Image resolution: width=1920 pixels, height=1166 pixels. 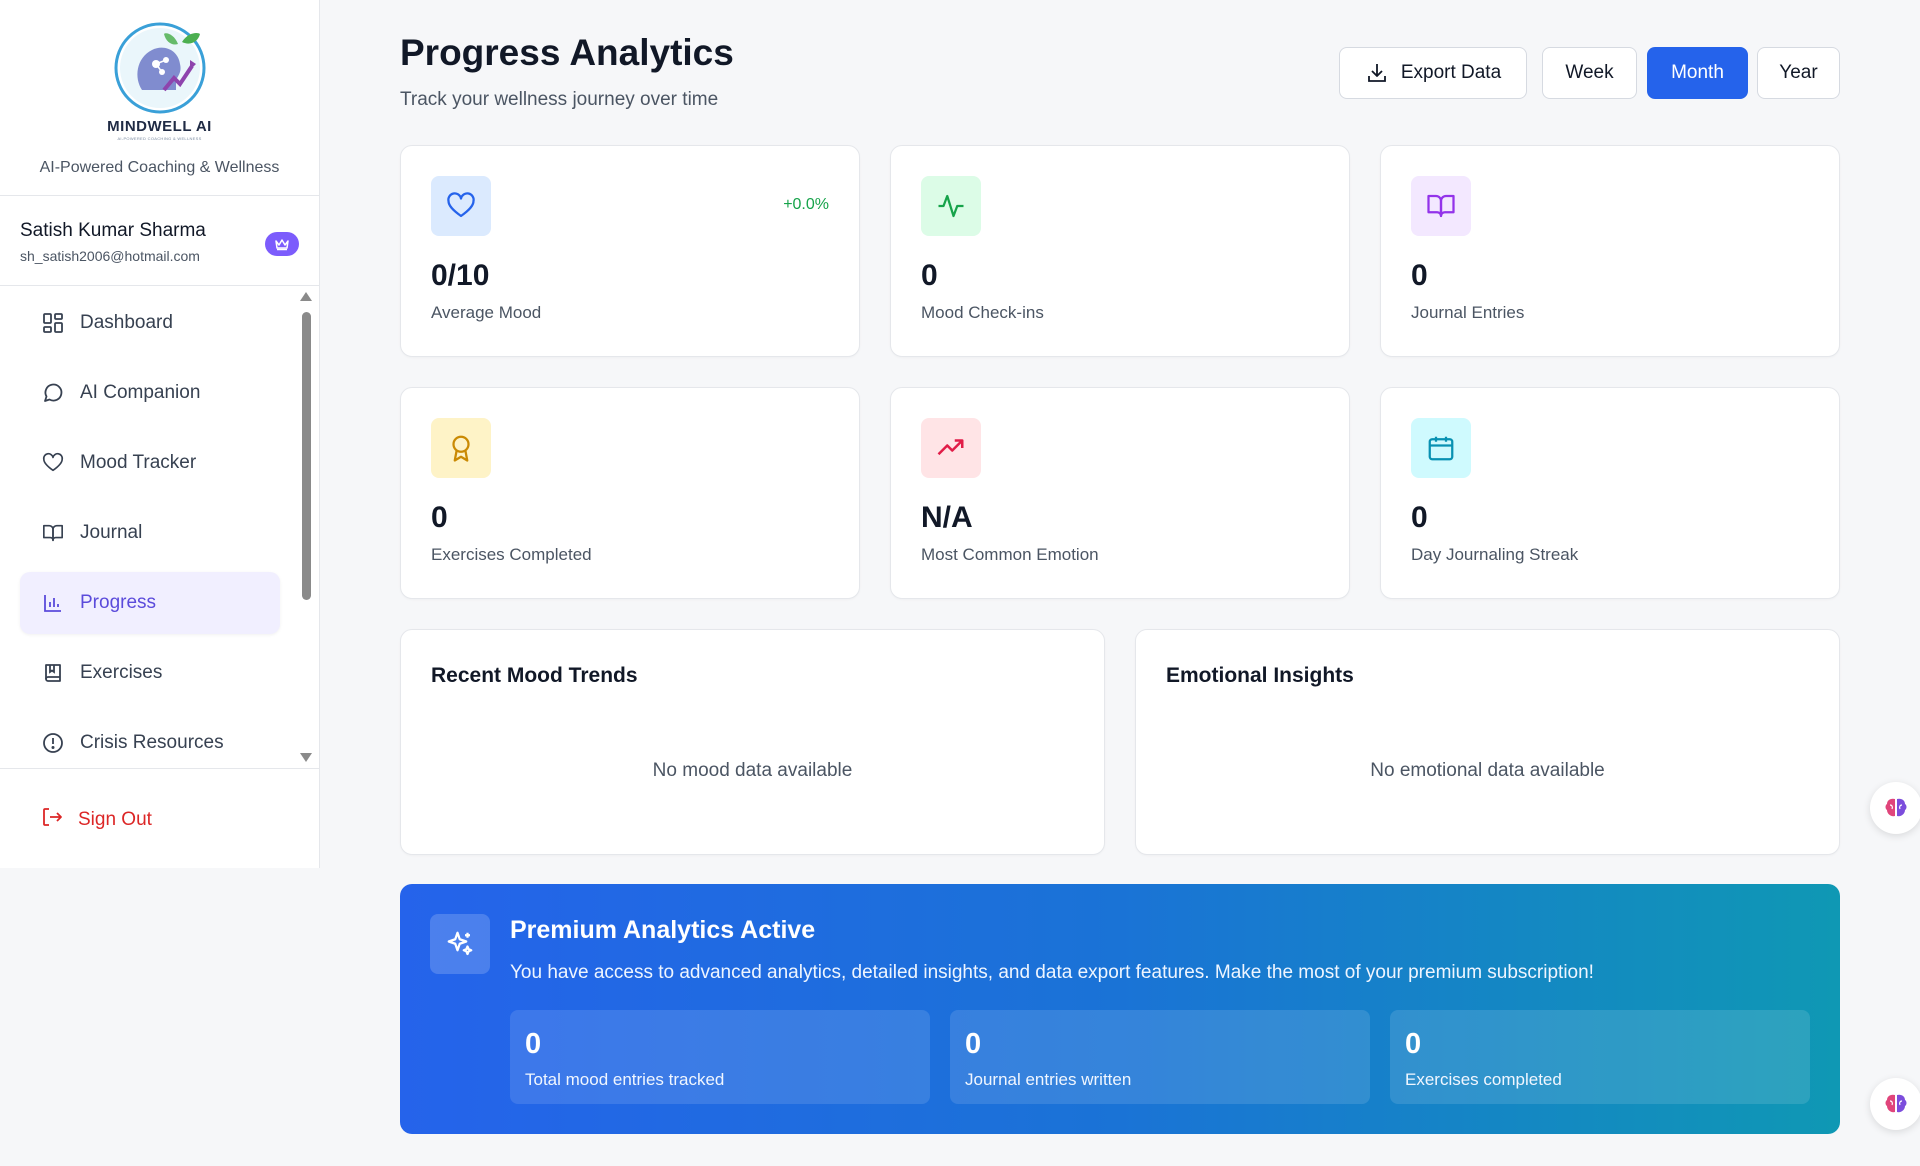 I want to click on stat-card-journaling-streak: 0 Day Journaling Streak, so click(x=1610, y=493).